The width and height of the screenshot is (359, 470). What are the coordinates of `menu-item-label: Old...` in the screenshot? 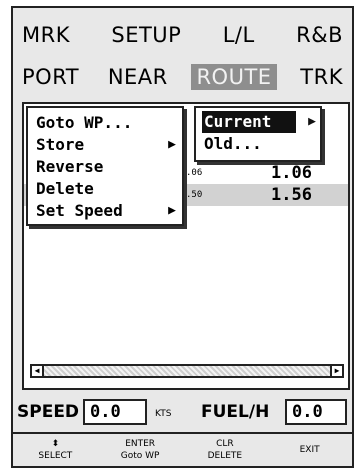 It's located at (233, 143).